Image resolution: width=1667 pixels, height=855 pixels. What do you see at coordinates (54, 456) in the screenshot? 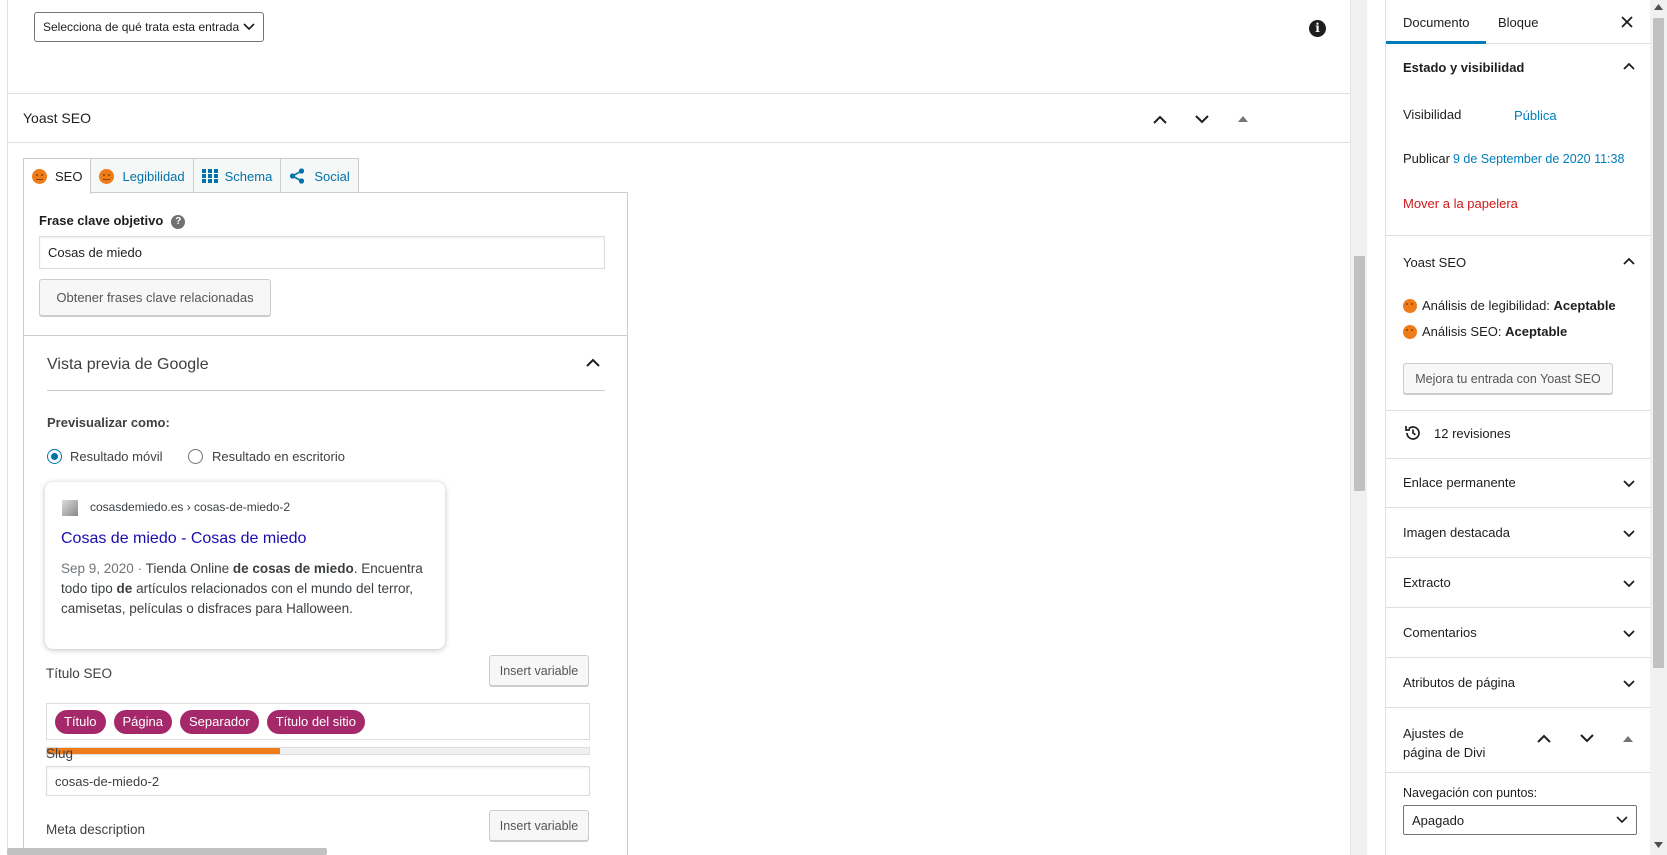
I see `radio-mobile` at bounding box center [54, 456].